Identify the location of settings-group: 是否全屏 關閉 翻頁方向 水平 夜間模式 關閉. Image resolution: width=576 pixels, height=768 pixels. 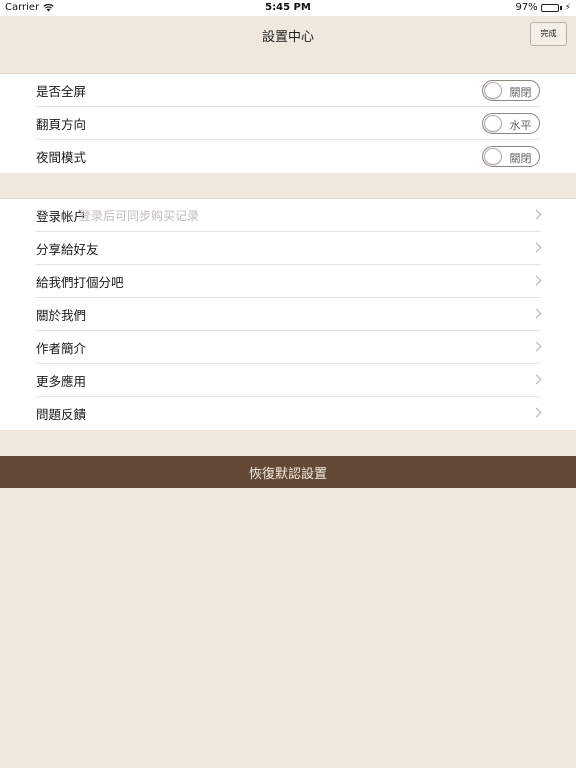
(288, 123).